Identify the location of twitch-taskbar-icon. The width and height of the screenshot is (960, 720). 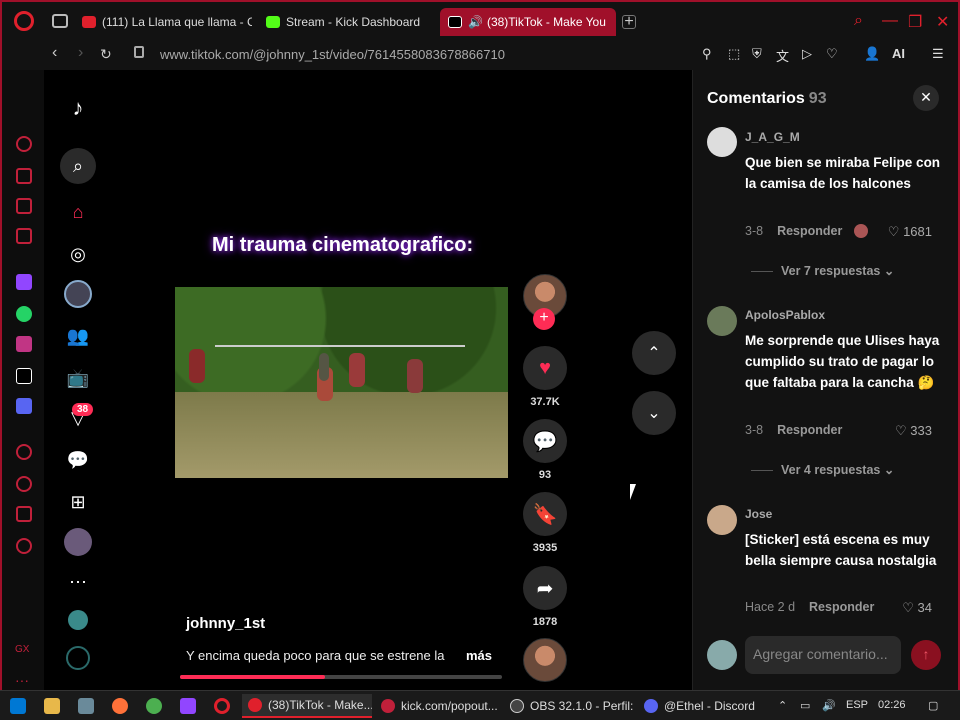
(188, 706).